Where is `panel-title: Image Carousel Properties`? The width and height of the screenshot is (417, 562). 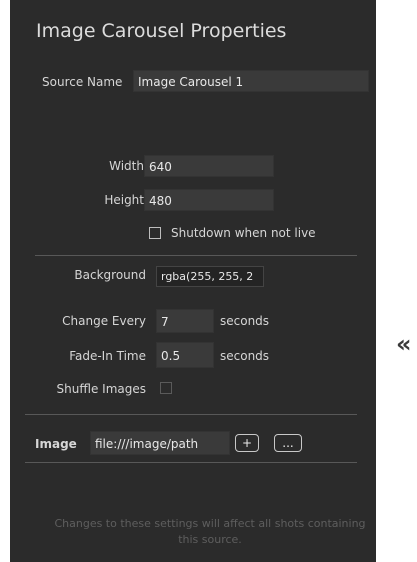 panel-title: Image Carousel Properties is located at coordinates (161, 31).